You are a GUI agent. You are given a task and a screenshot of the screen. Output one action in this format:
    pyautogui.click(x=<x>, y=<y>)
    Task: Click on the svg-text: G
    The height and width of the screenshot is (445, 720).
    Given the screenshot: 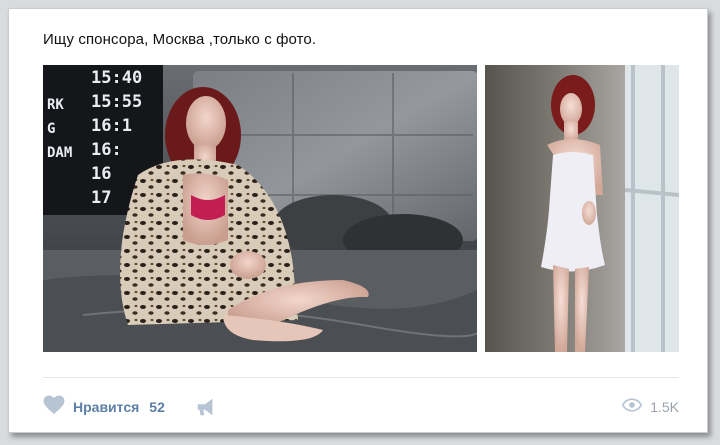 What is the action you would take?
    pyautogui.click(x=51, y=129)
    